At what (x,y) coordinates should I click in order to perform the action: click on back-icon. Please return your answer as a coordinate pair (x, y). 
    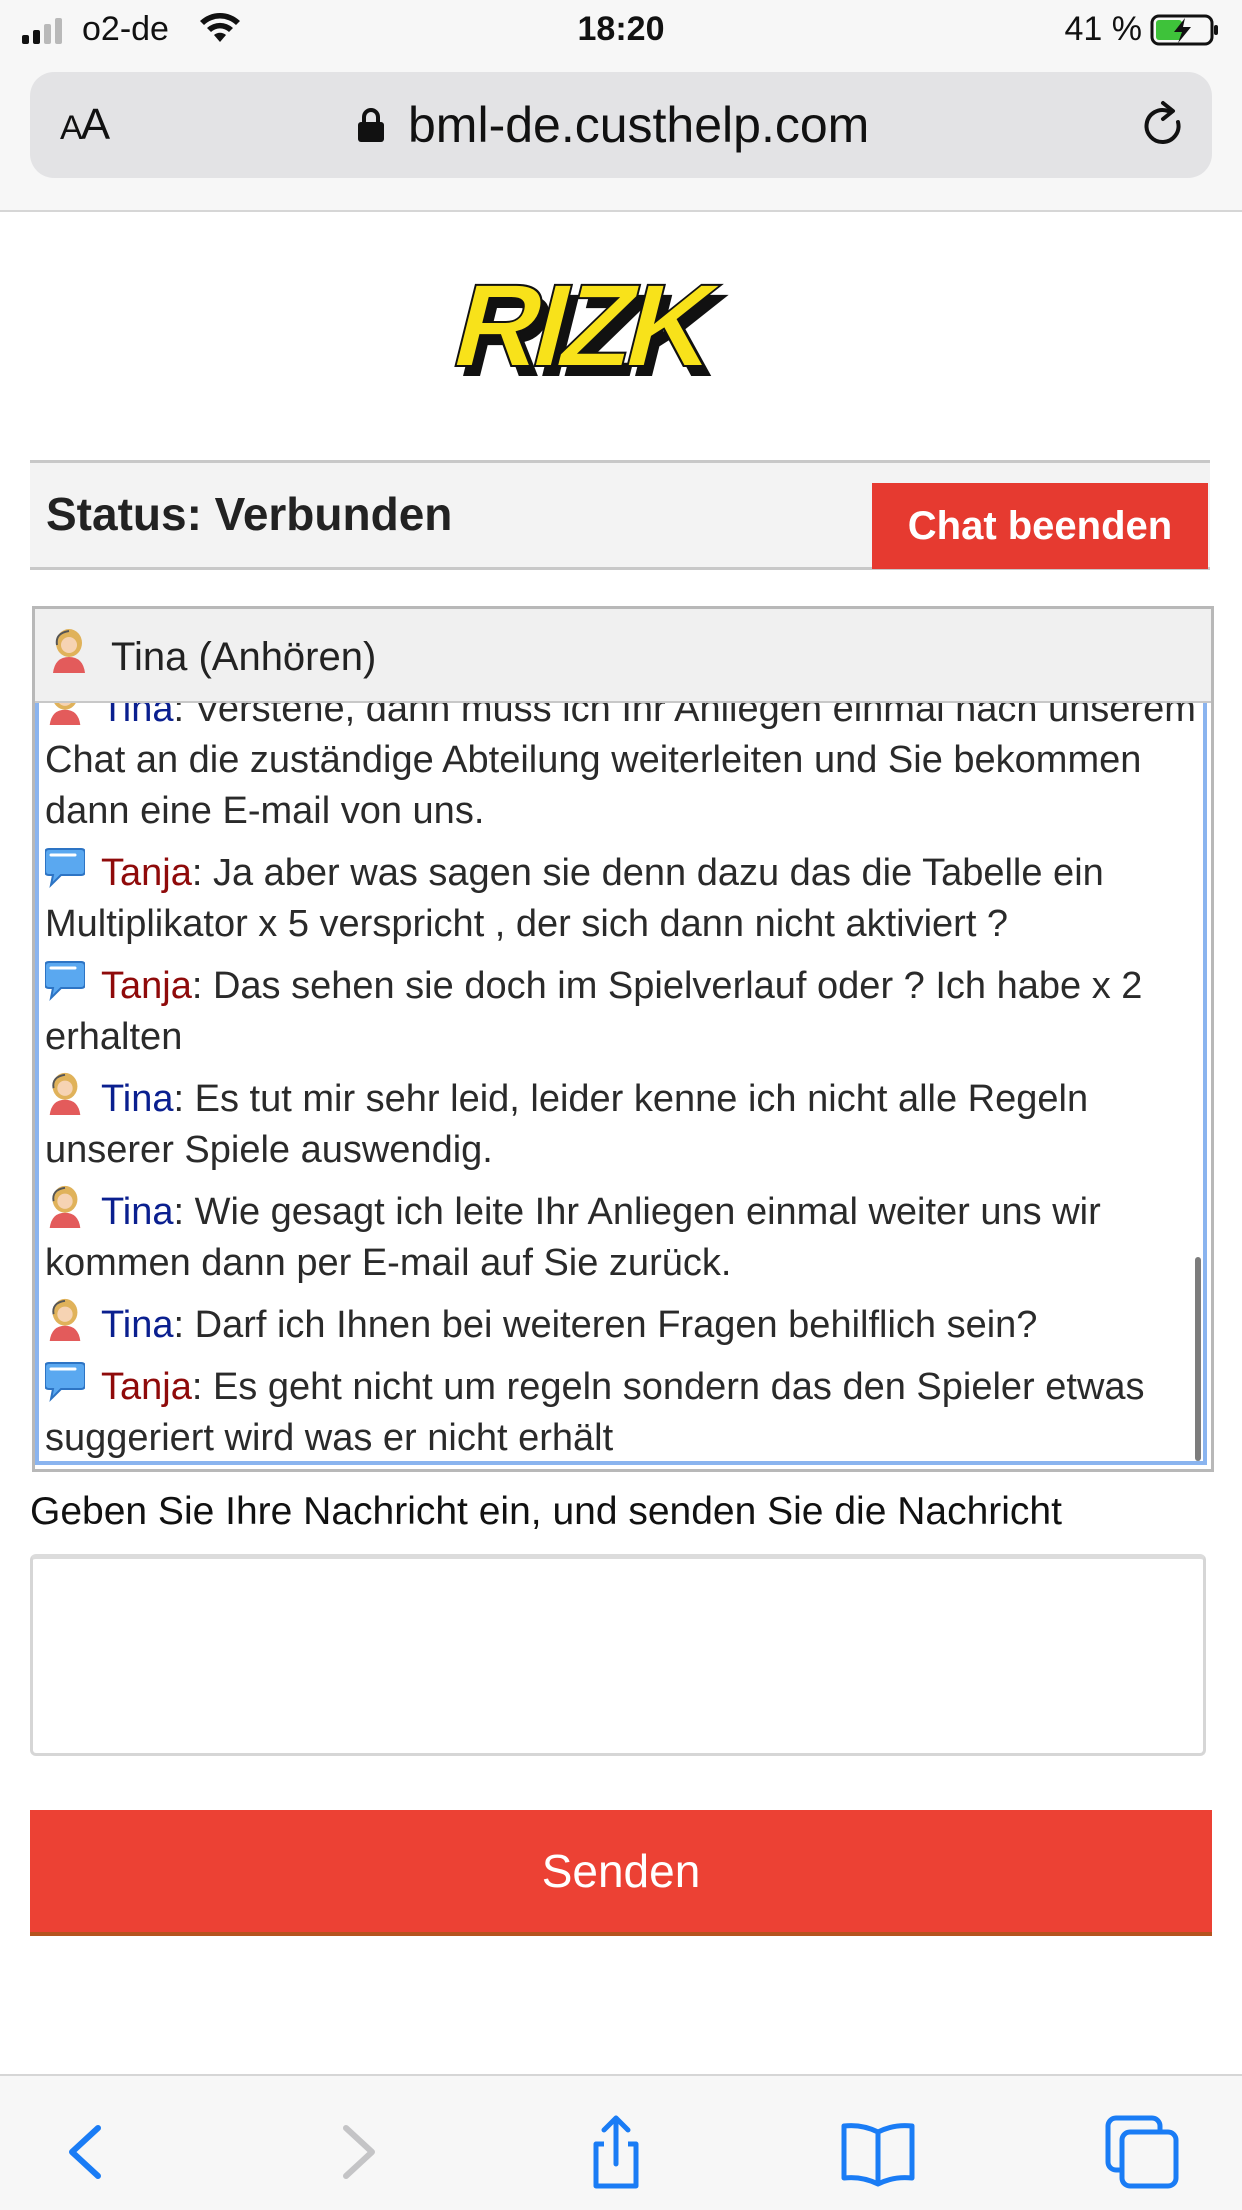
    Looking at the image, I should click on (88, 2152).